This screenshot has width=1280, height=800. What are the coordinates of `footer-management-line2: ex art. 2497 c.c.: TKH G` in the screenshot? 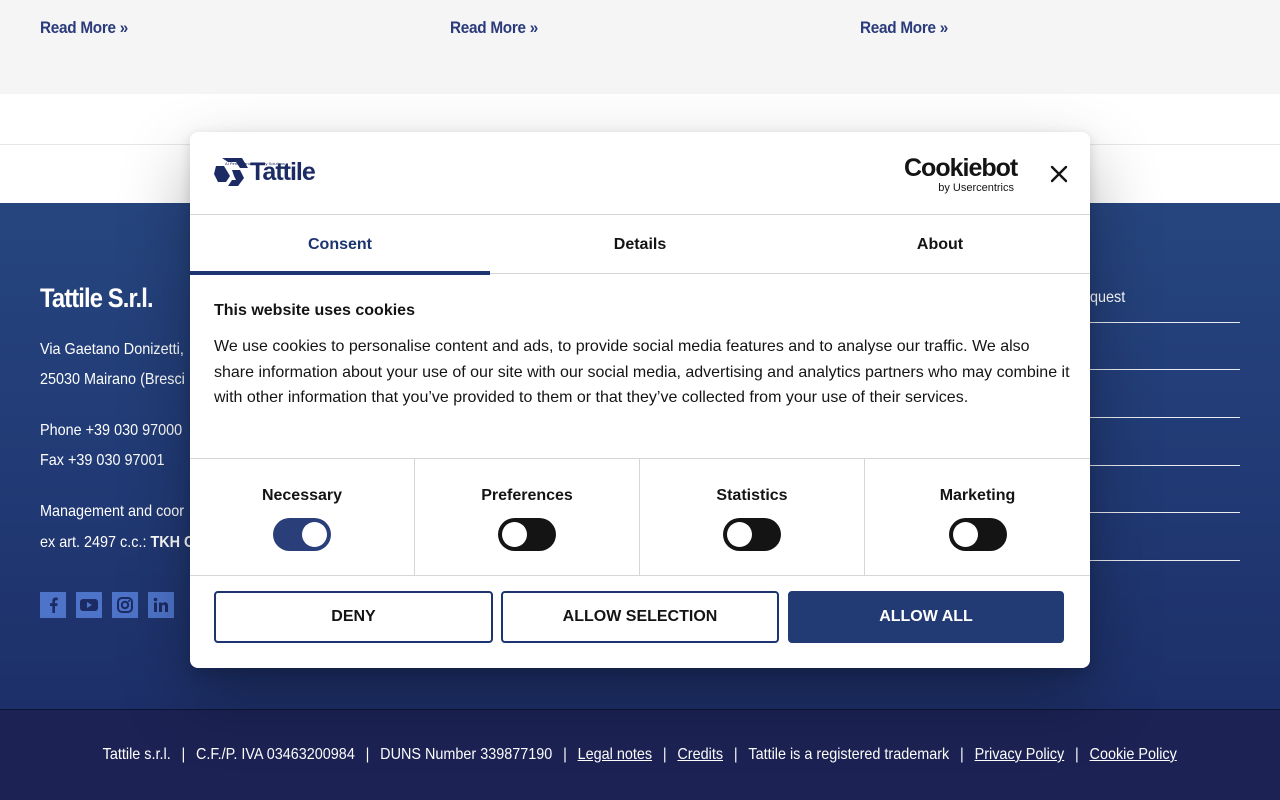 It's located at (117, 543).